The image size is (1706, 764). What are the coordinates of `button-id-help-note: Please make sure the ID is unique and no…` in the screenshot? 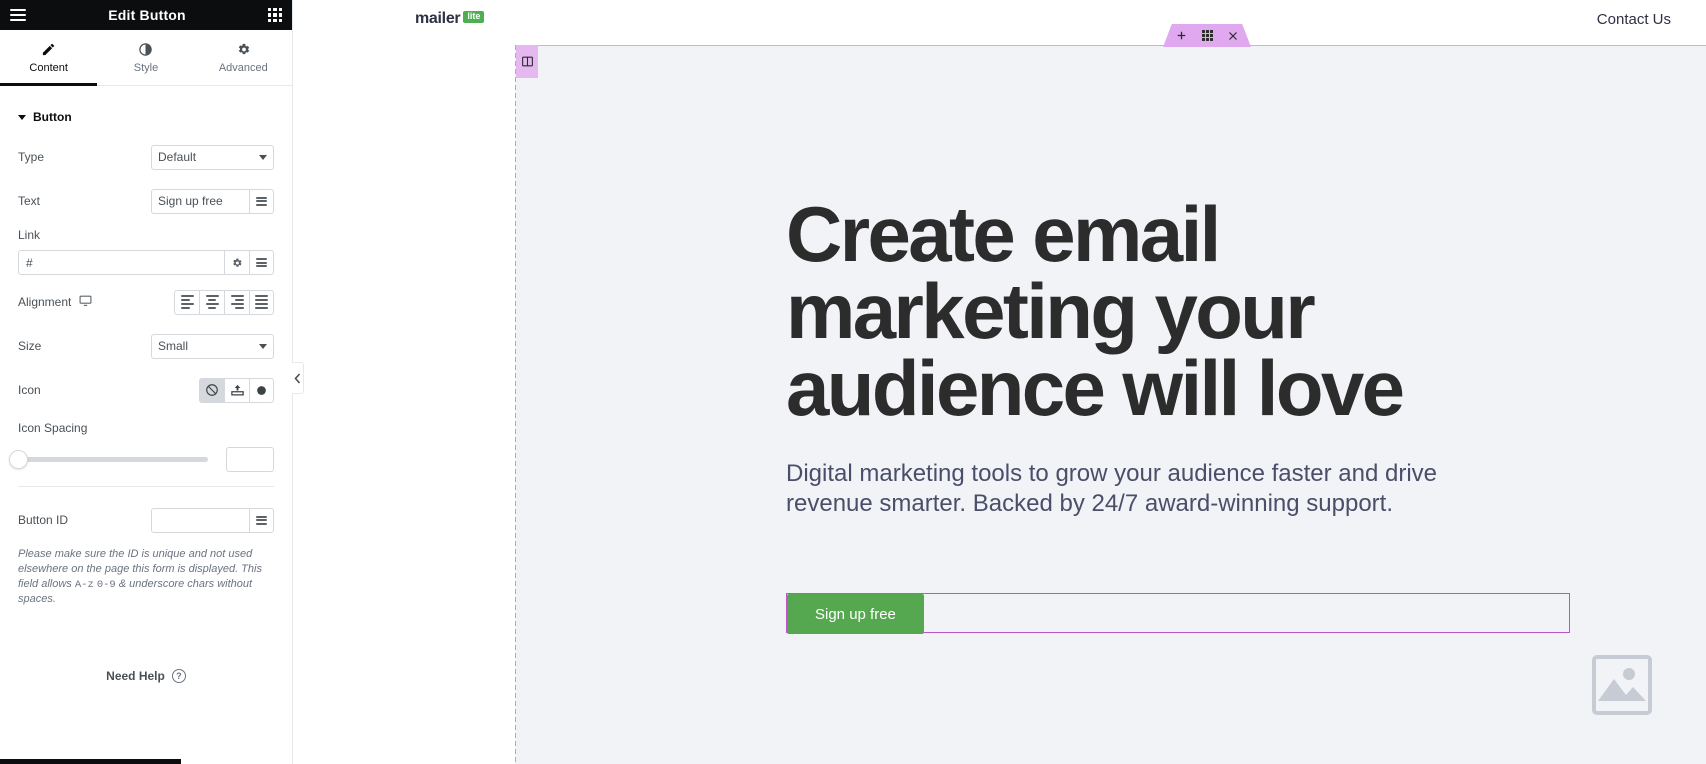 It's located at (146, 577).